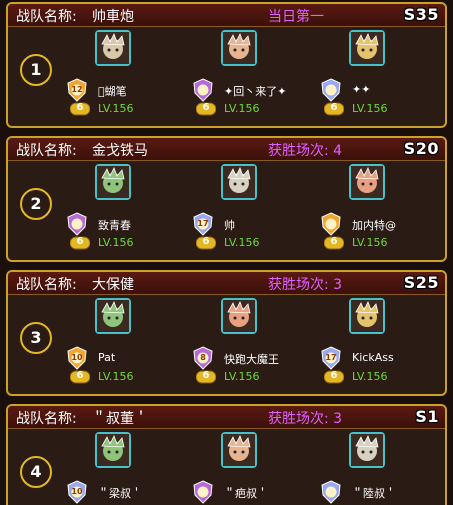 Image resolution: width=453 pixels, height=505 pixels. Describe the element at coordinates (229, 225) in the screenshot. I see `member-name: 帅` at that location.